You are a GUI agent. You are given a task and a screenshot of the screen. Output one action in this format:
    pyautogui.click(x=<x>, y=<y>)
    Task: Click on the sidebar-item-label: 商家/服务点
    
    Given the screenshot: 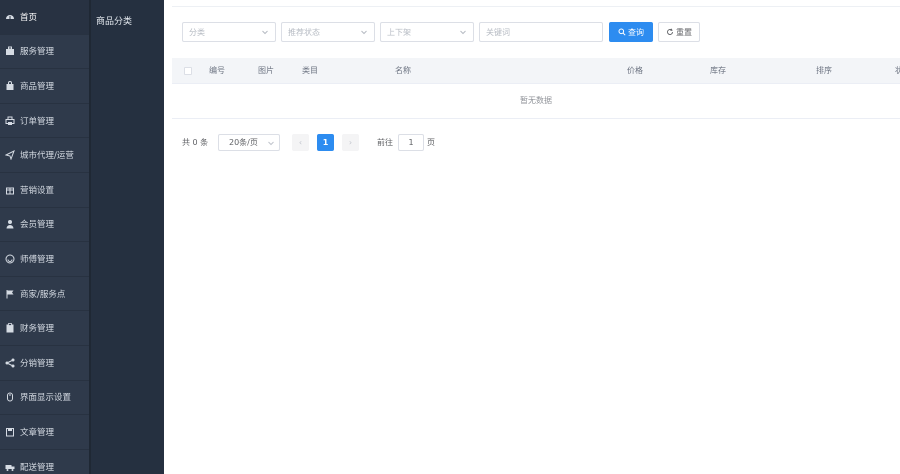 What is the action you would take?
    pyautogui.click(x=43, y=294)
    